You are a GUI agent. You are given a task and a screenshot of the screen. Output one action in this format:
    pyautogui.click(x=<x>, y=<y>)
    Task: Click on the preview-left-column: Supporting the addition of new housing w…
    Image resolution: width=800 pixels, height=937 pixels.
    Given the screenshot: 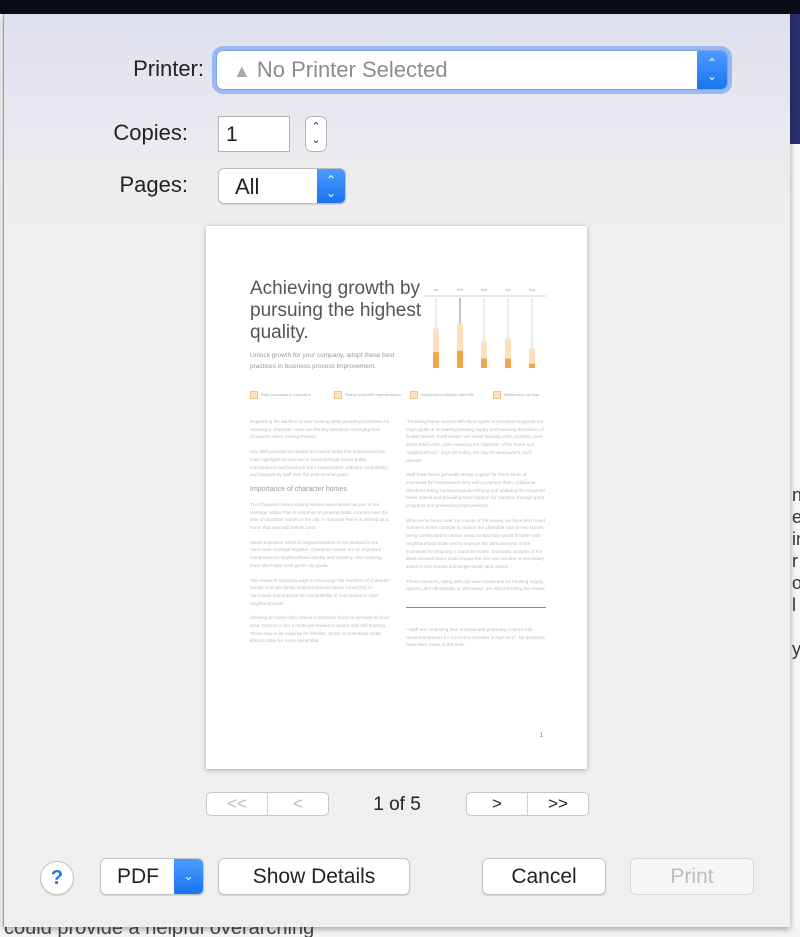 What is the action you would take?
    pyautogui.click(x=320, y=535)
    